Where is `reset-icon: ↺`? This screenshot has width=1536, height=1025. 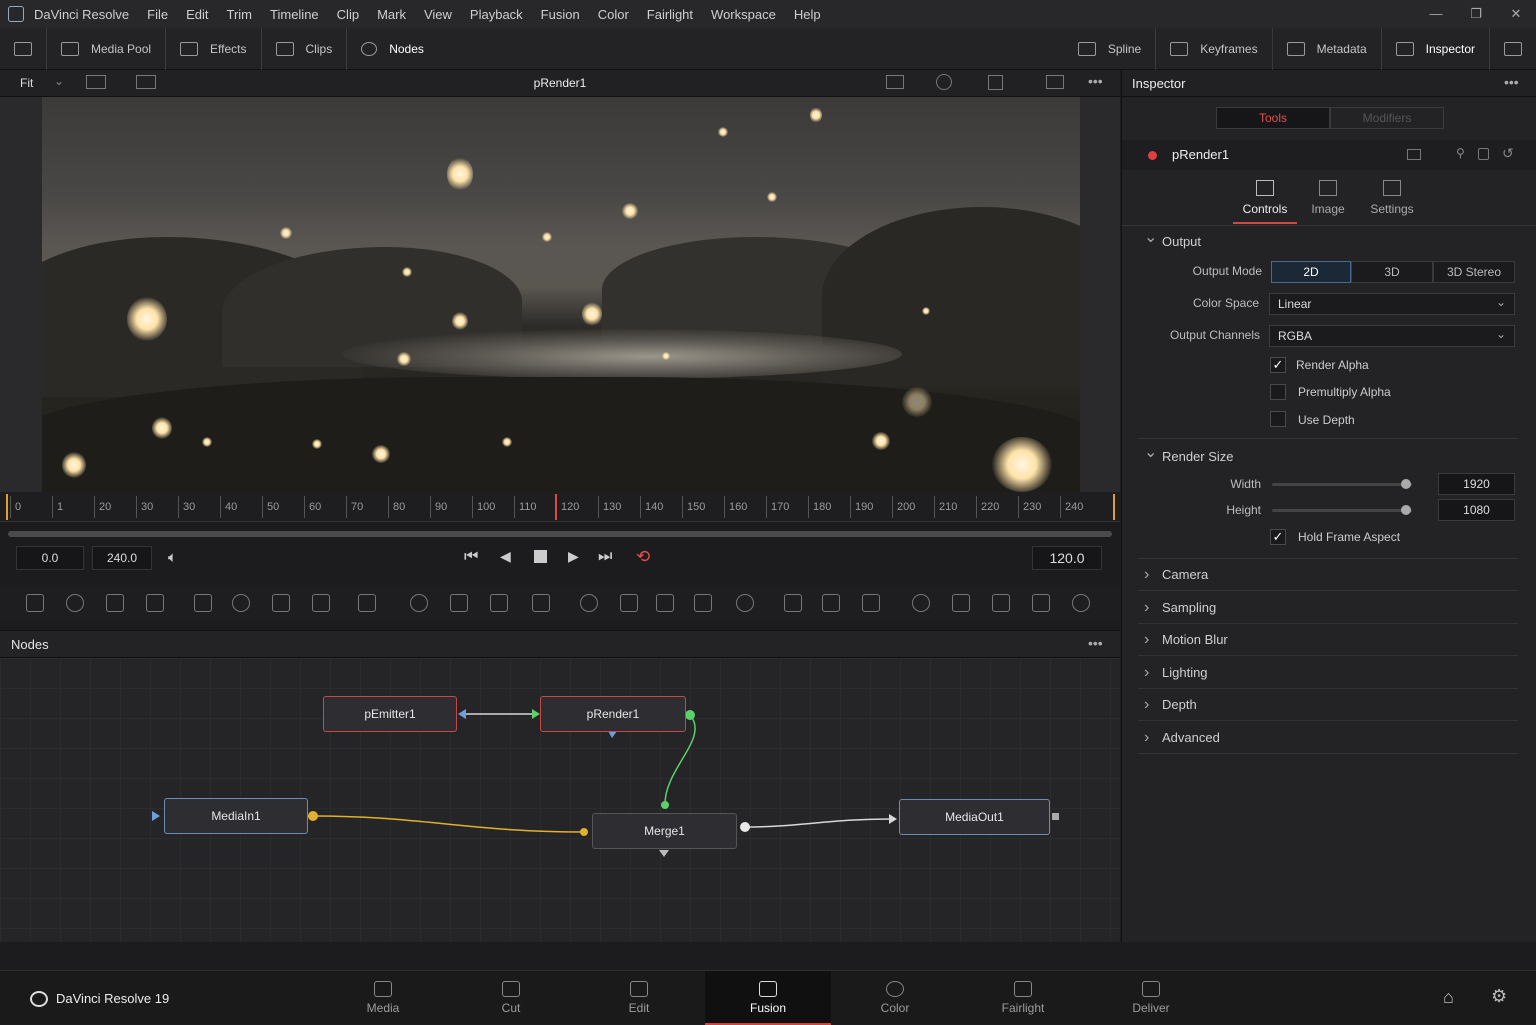 reset-icon: ↺ is located at coordinates (1508, 153).